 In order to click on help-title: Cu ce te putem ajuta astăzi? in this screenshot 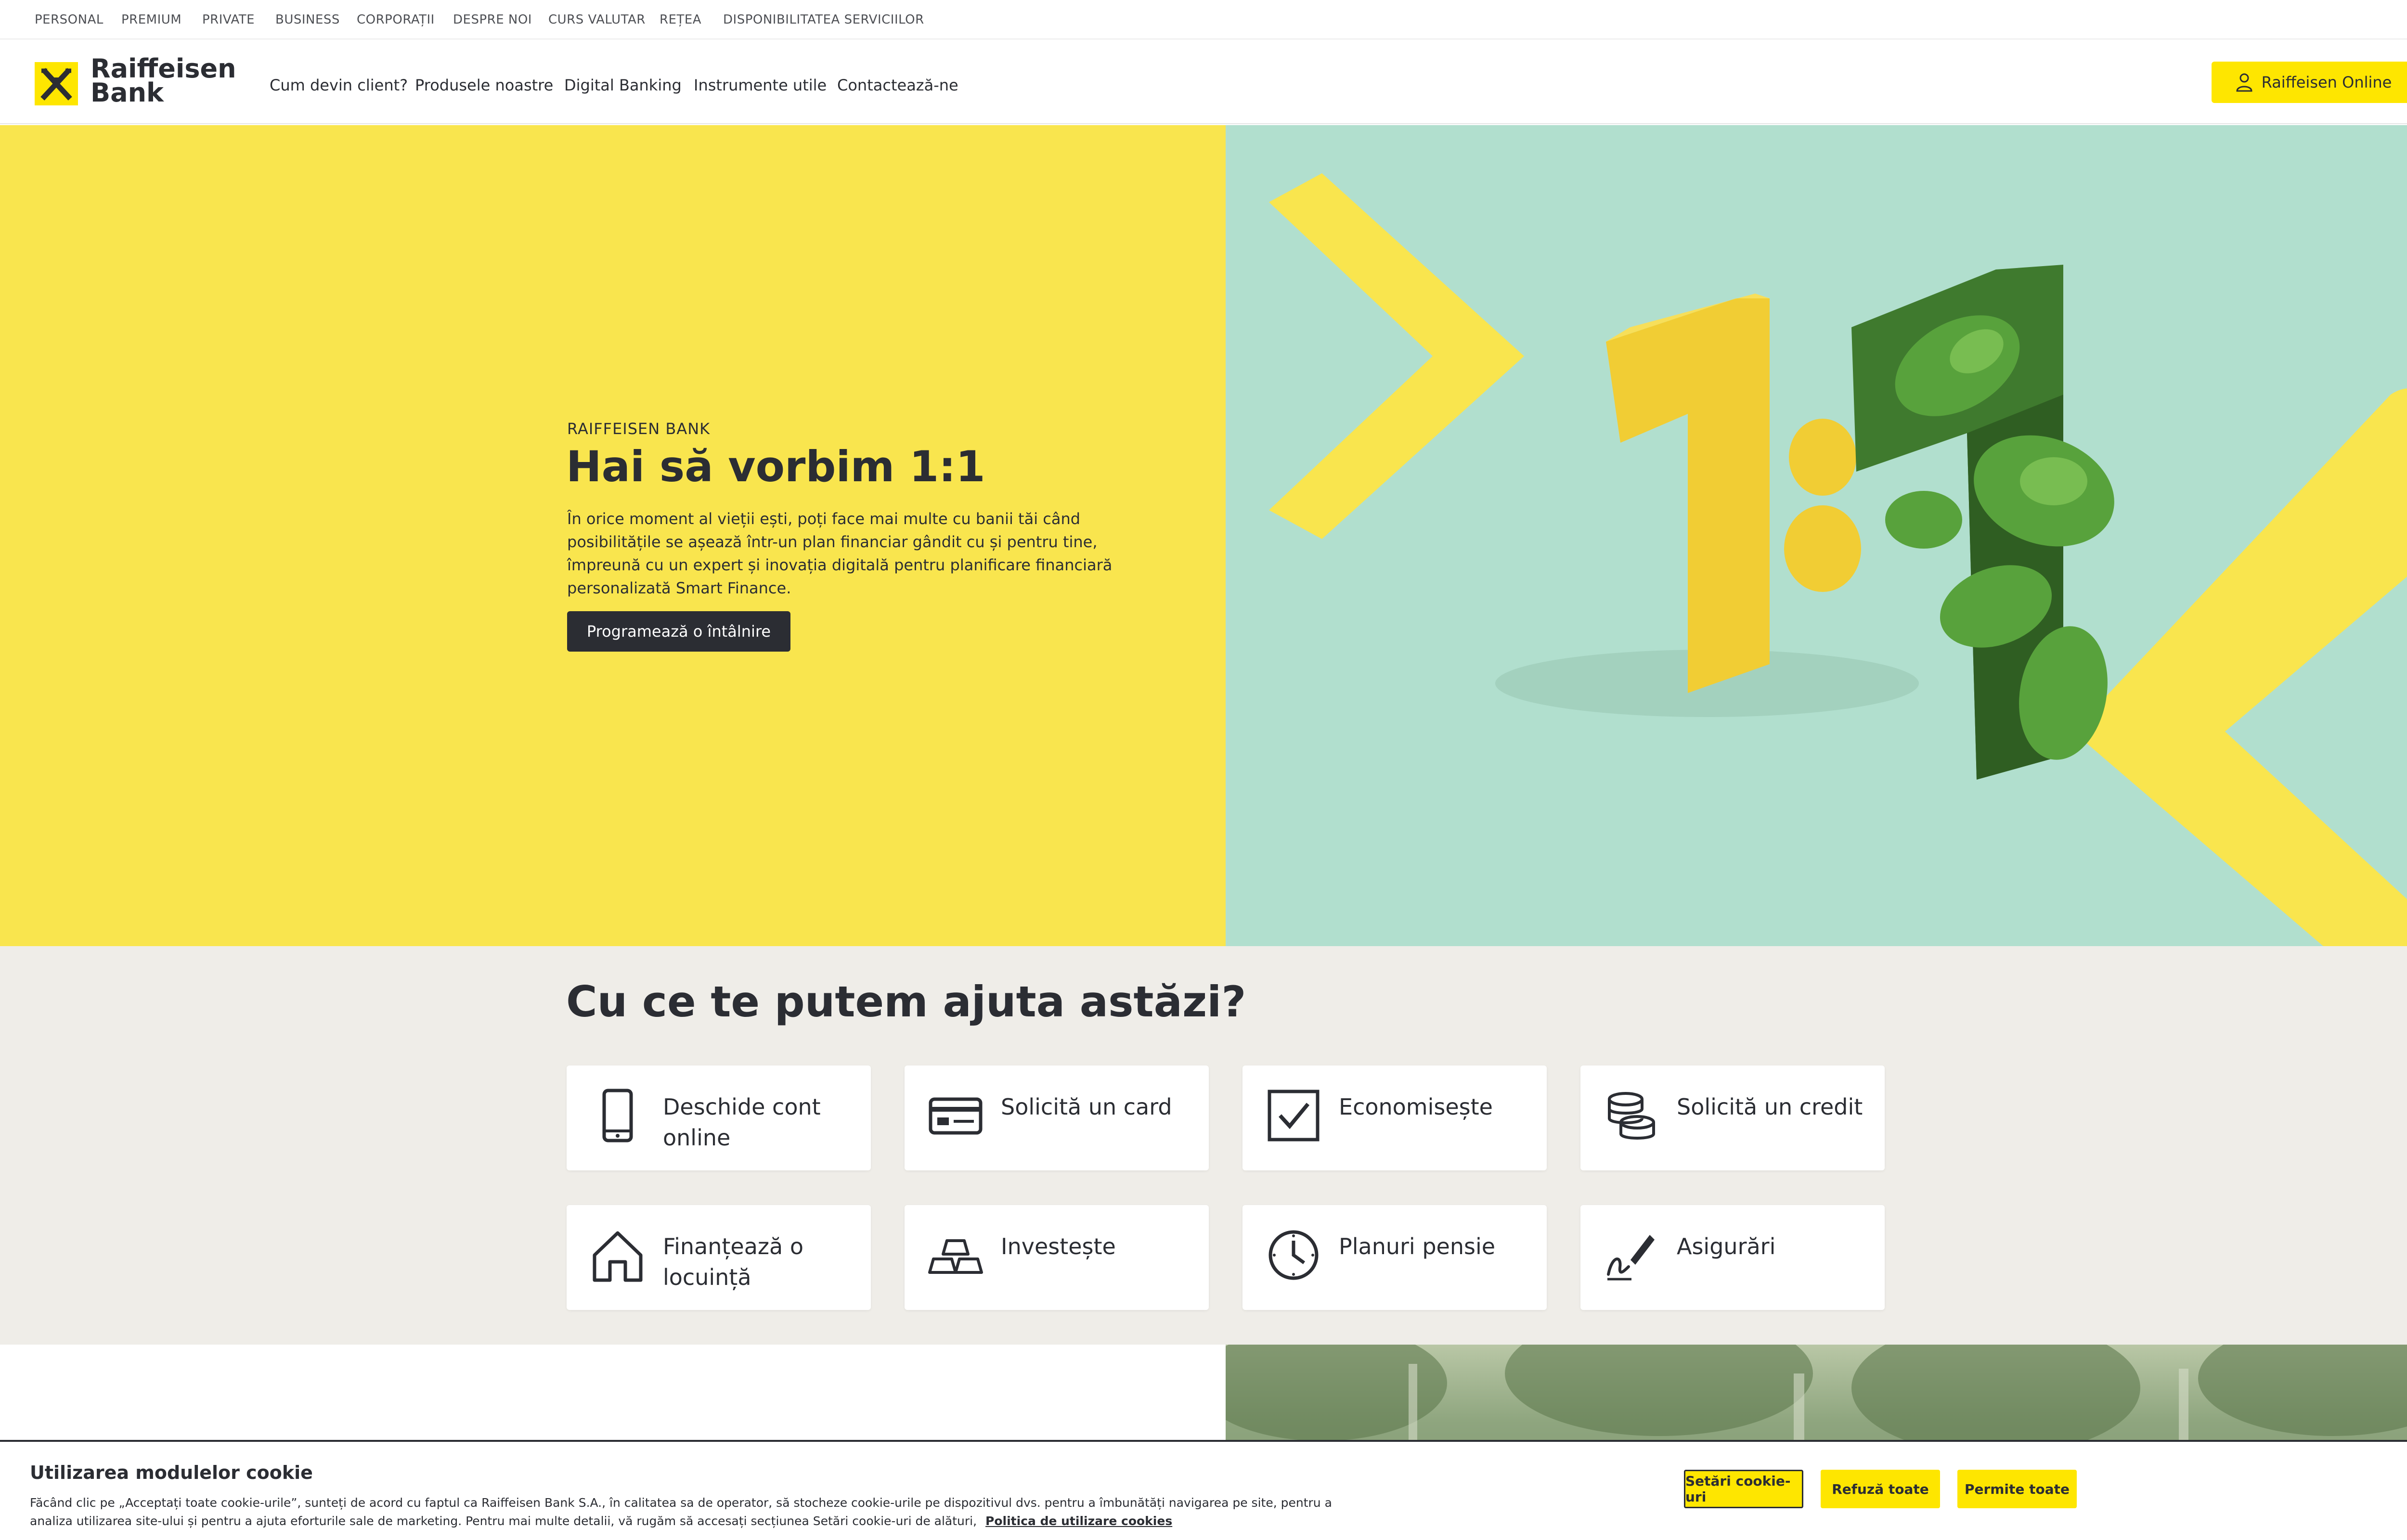, I will do `click(906, 1002)`.